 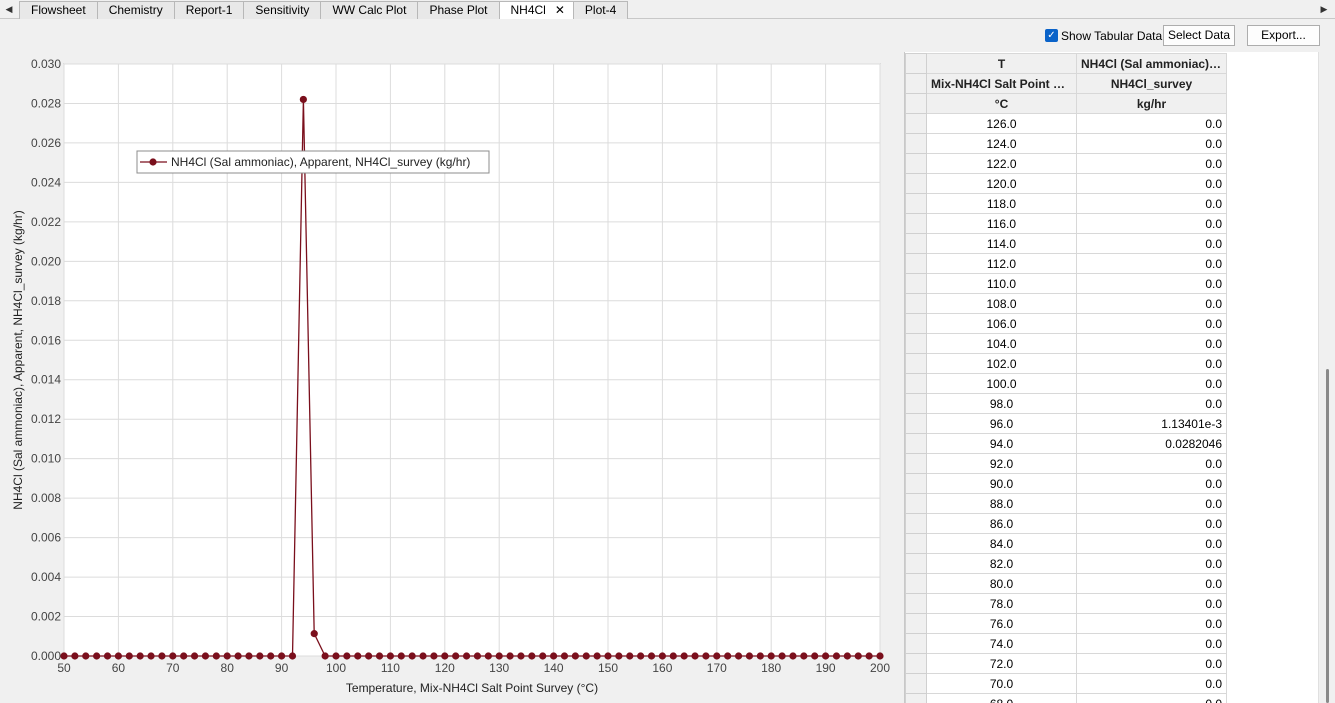 What do you see at coordinates (1001, 563) in the screenshot?
I see `temperature-cell: 82.0` at bounding box center [1001, 563].